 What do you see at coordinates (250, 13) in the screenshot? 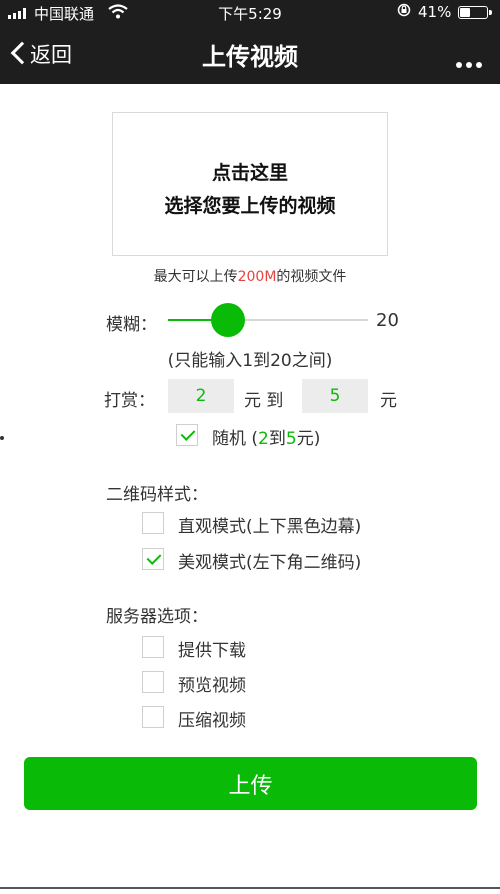
I see `status-bar: 中国联通 下午5:29 41%` at bounding box center [250, 13].